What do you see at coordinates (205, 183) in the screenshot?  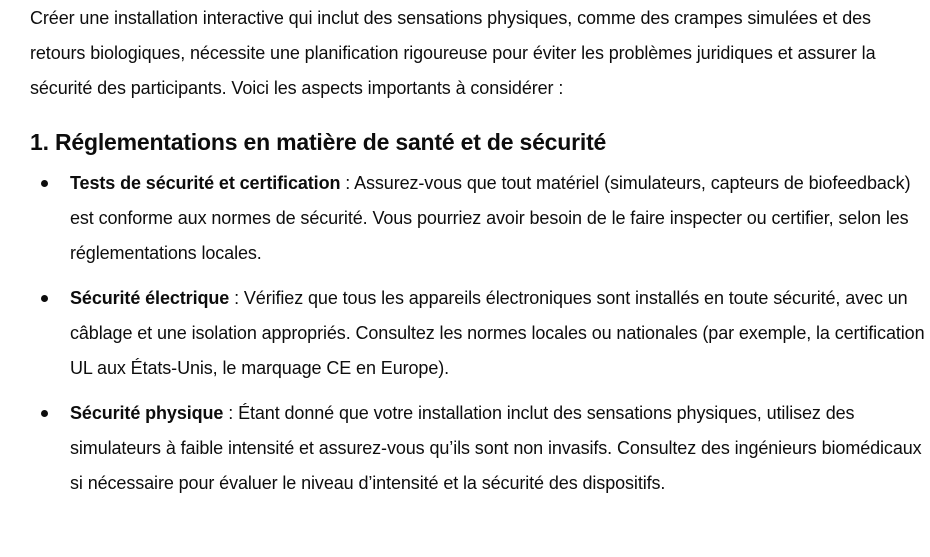 I see `item-term: Tests de sécurité et certification` at bounding box center [205, 183].